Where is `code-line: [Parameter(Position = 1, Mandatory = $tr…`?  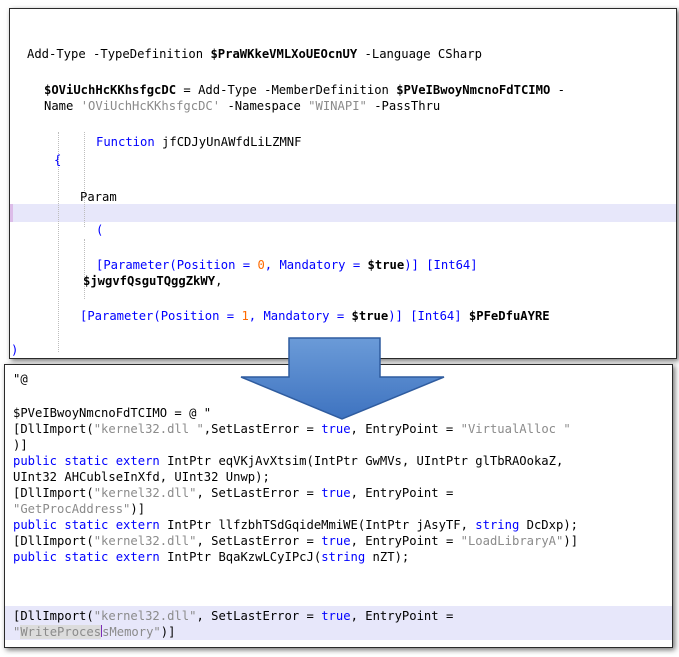 code-line: [Parameter(Position = 1, Mandatory = $tr… is located at coordinates (343, 316).